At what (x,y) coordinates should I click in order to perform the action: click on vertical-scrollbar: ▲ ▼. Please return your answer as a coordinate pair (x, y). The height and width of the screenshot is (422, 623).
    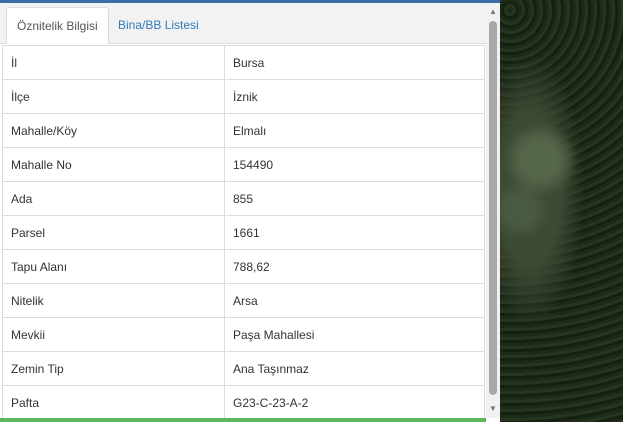
    Looking at the image, I should click on (493, 210).